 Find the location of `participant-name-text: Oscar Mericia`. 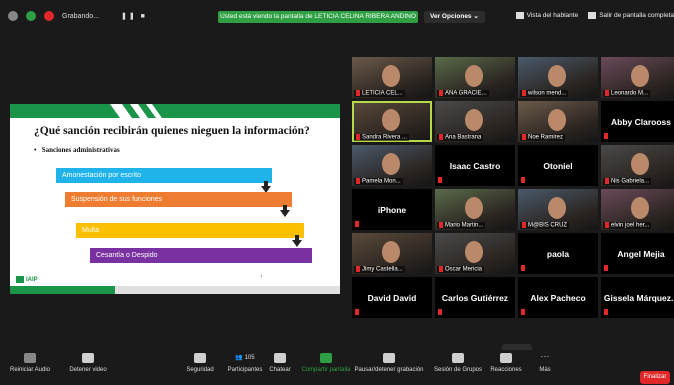

participant-name-text: Oscar Mericia is located at coordinates (464, 270).